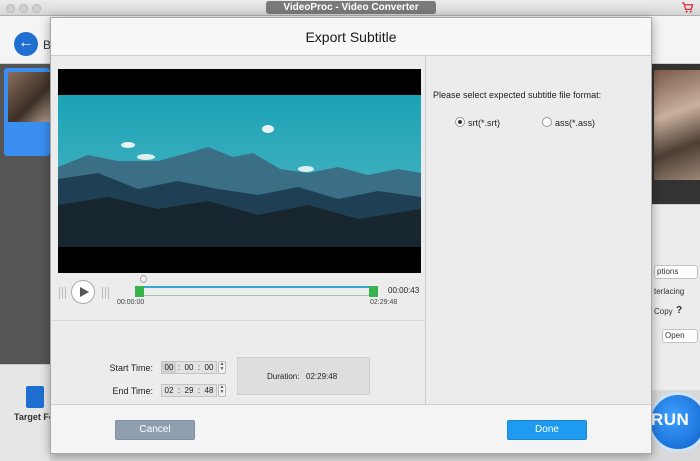 The height and width of the screenshot is (461, 700). What do you see at coordinates (189, 390) in the screenshot?
I see `end-minutes: 29` at bounding box center [189, 390].